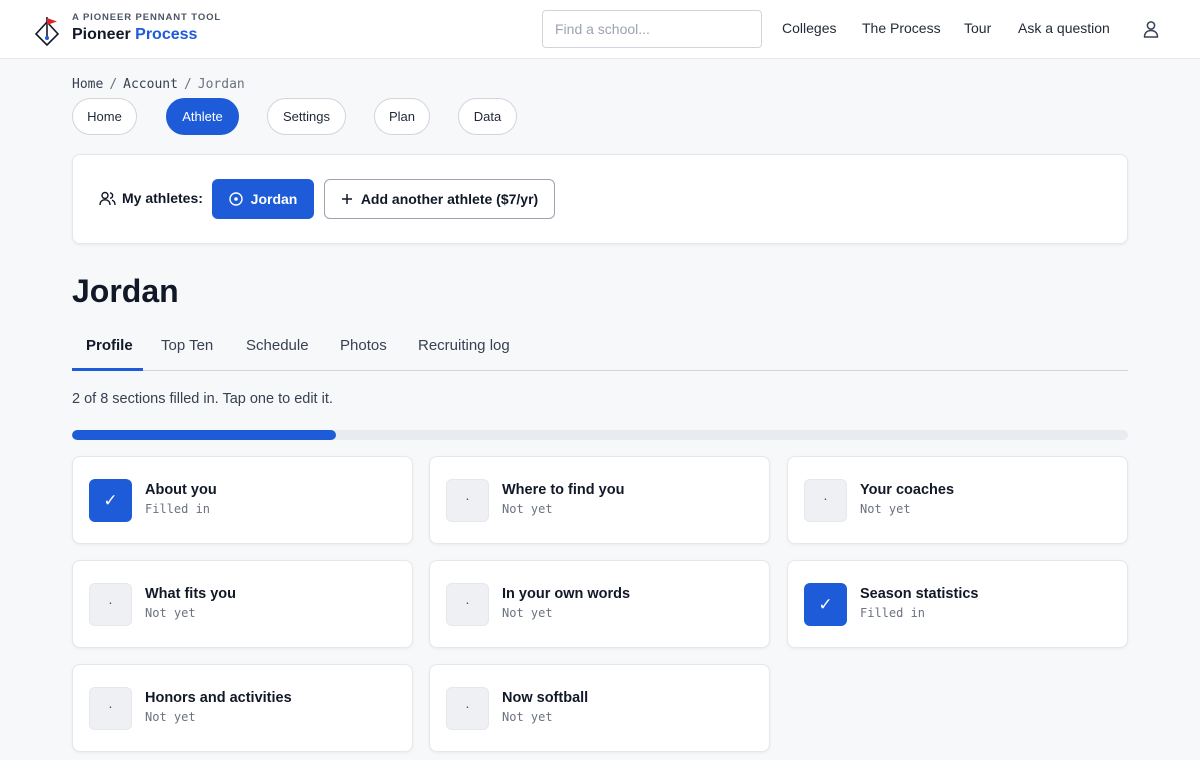 Image resolution: width=1200 pixels, height=760 pixels. I want to click on plus-icon, so click(346, 199).